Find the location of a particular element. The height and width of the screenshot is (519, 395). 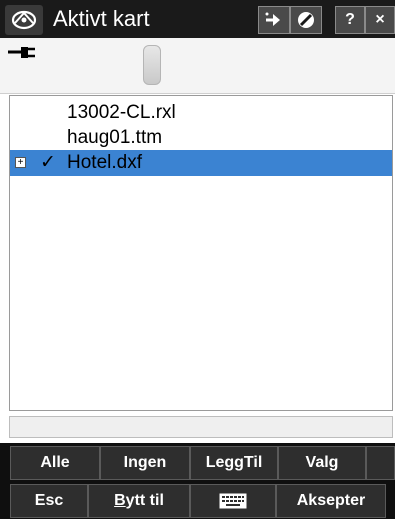

keyboard-button is located at coordinates (233, 501).